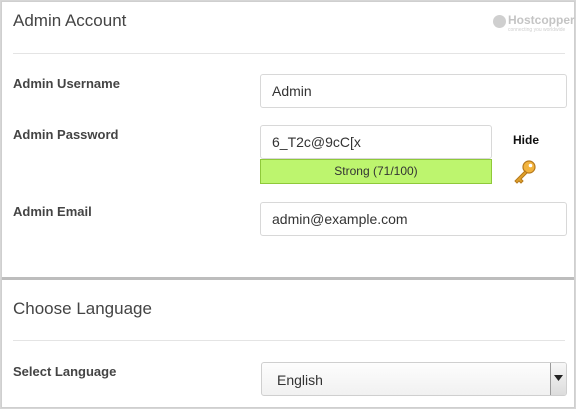 The width and height of the screenshot is (576, 409). What do you see at coordinates (82, 308) in the screenshot?
I see `choose-language-title: Choose Language` at bounding box center [82, 308].